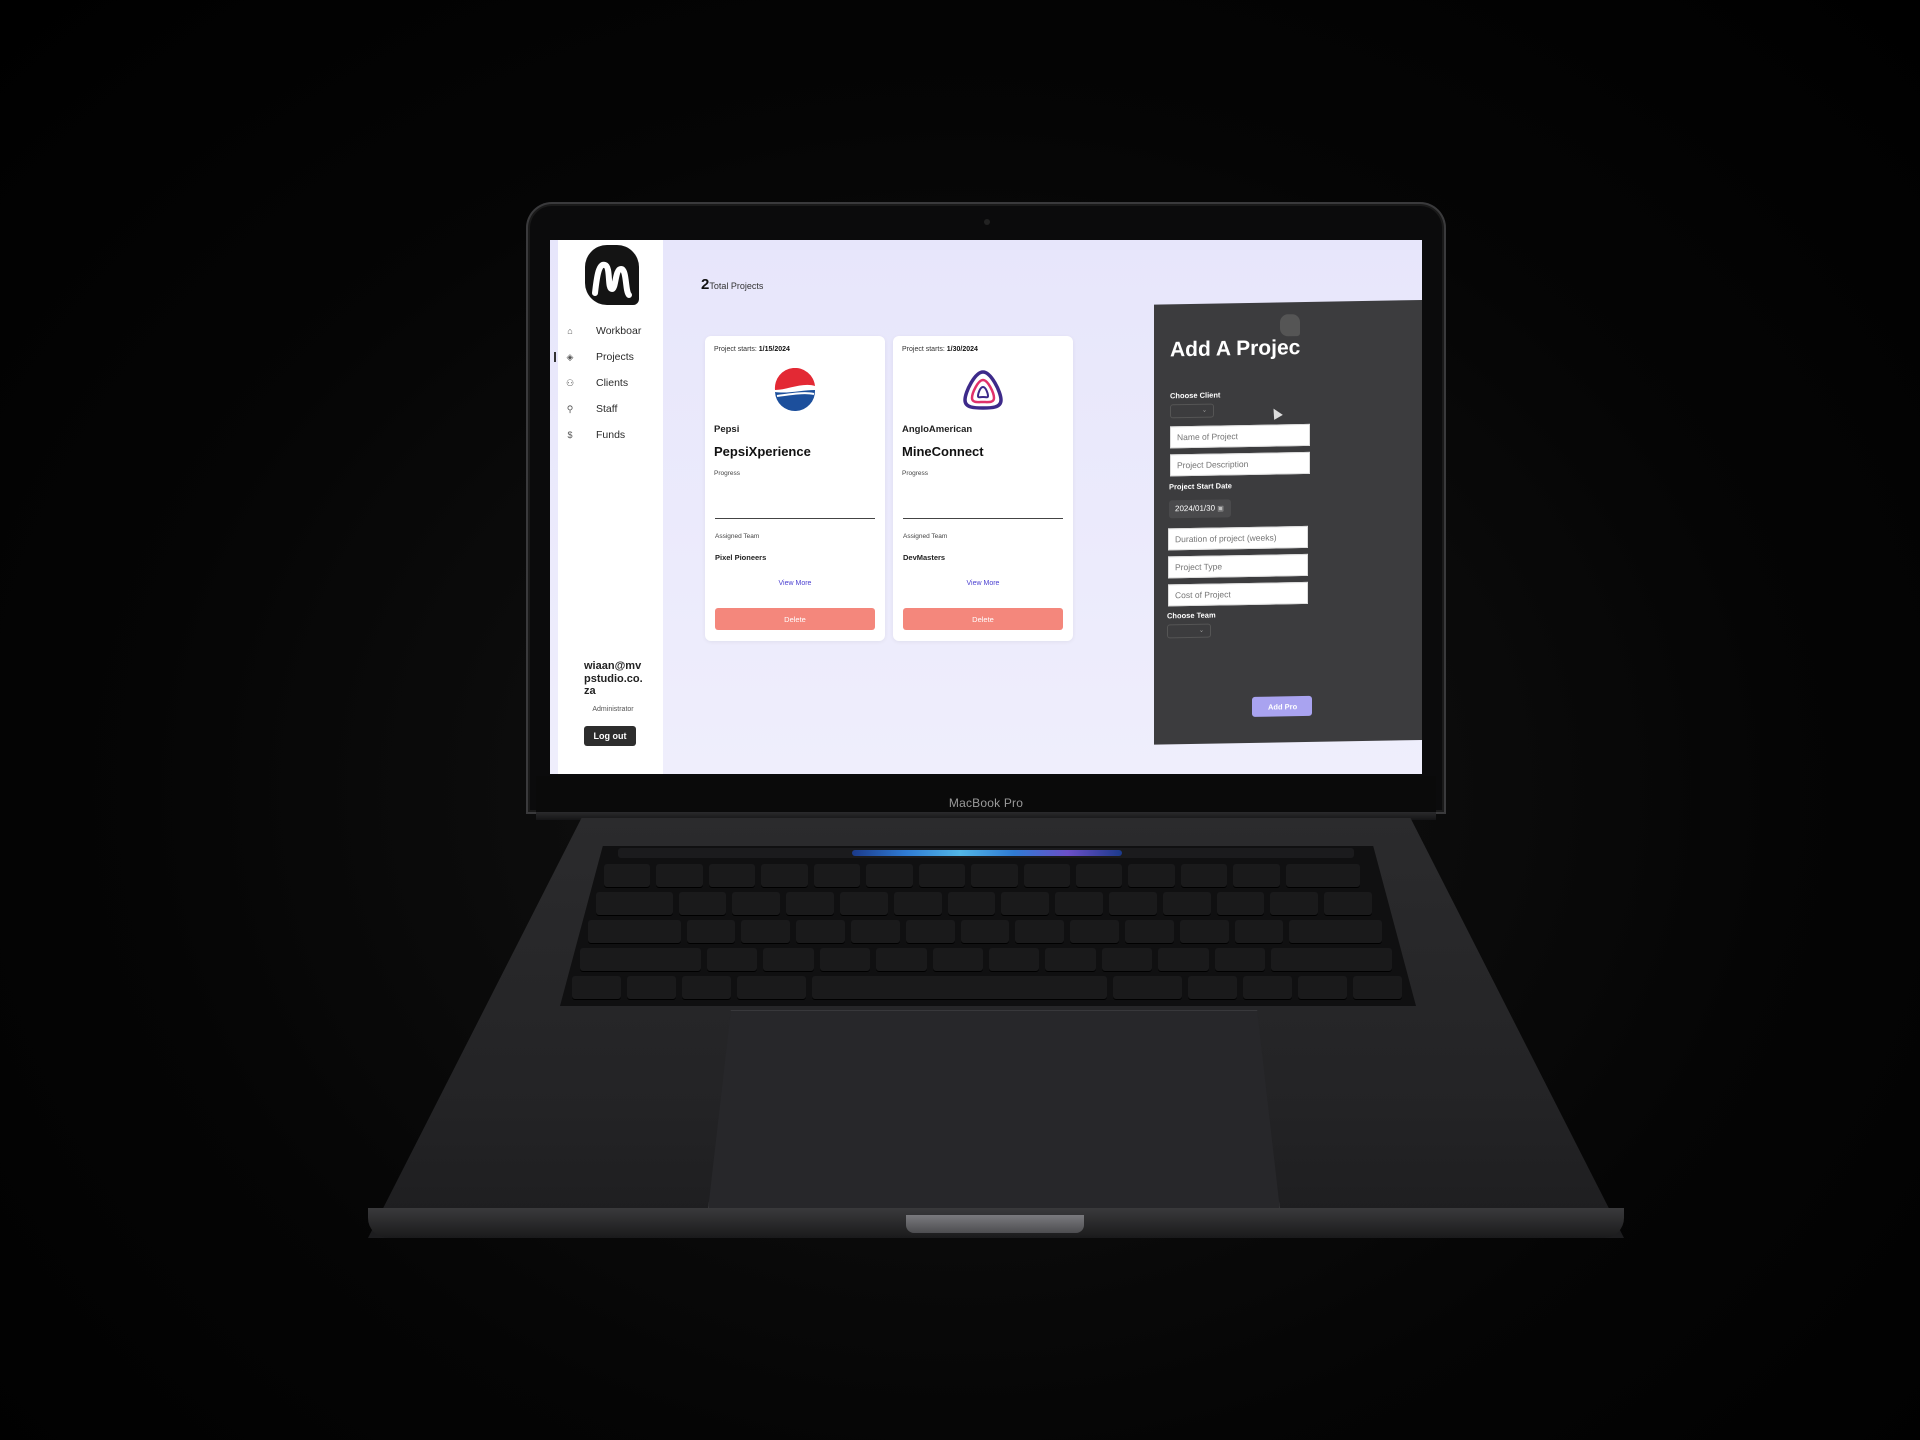 The width and height of the screenshot is (1920, 1440). What do you see at coordinates (1200, 486) in the screenshot?
I see `start-date-label: Project Start Date` at bounding box center [1200, 486].